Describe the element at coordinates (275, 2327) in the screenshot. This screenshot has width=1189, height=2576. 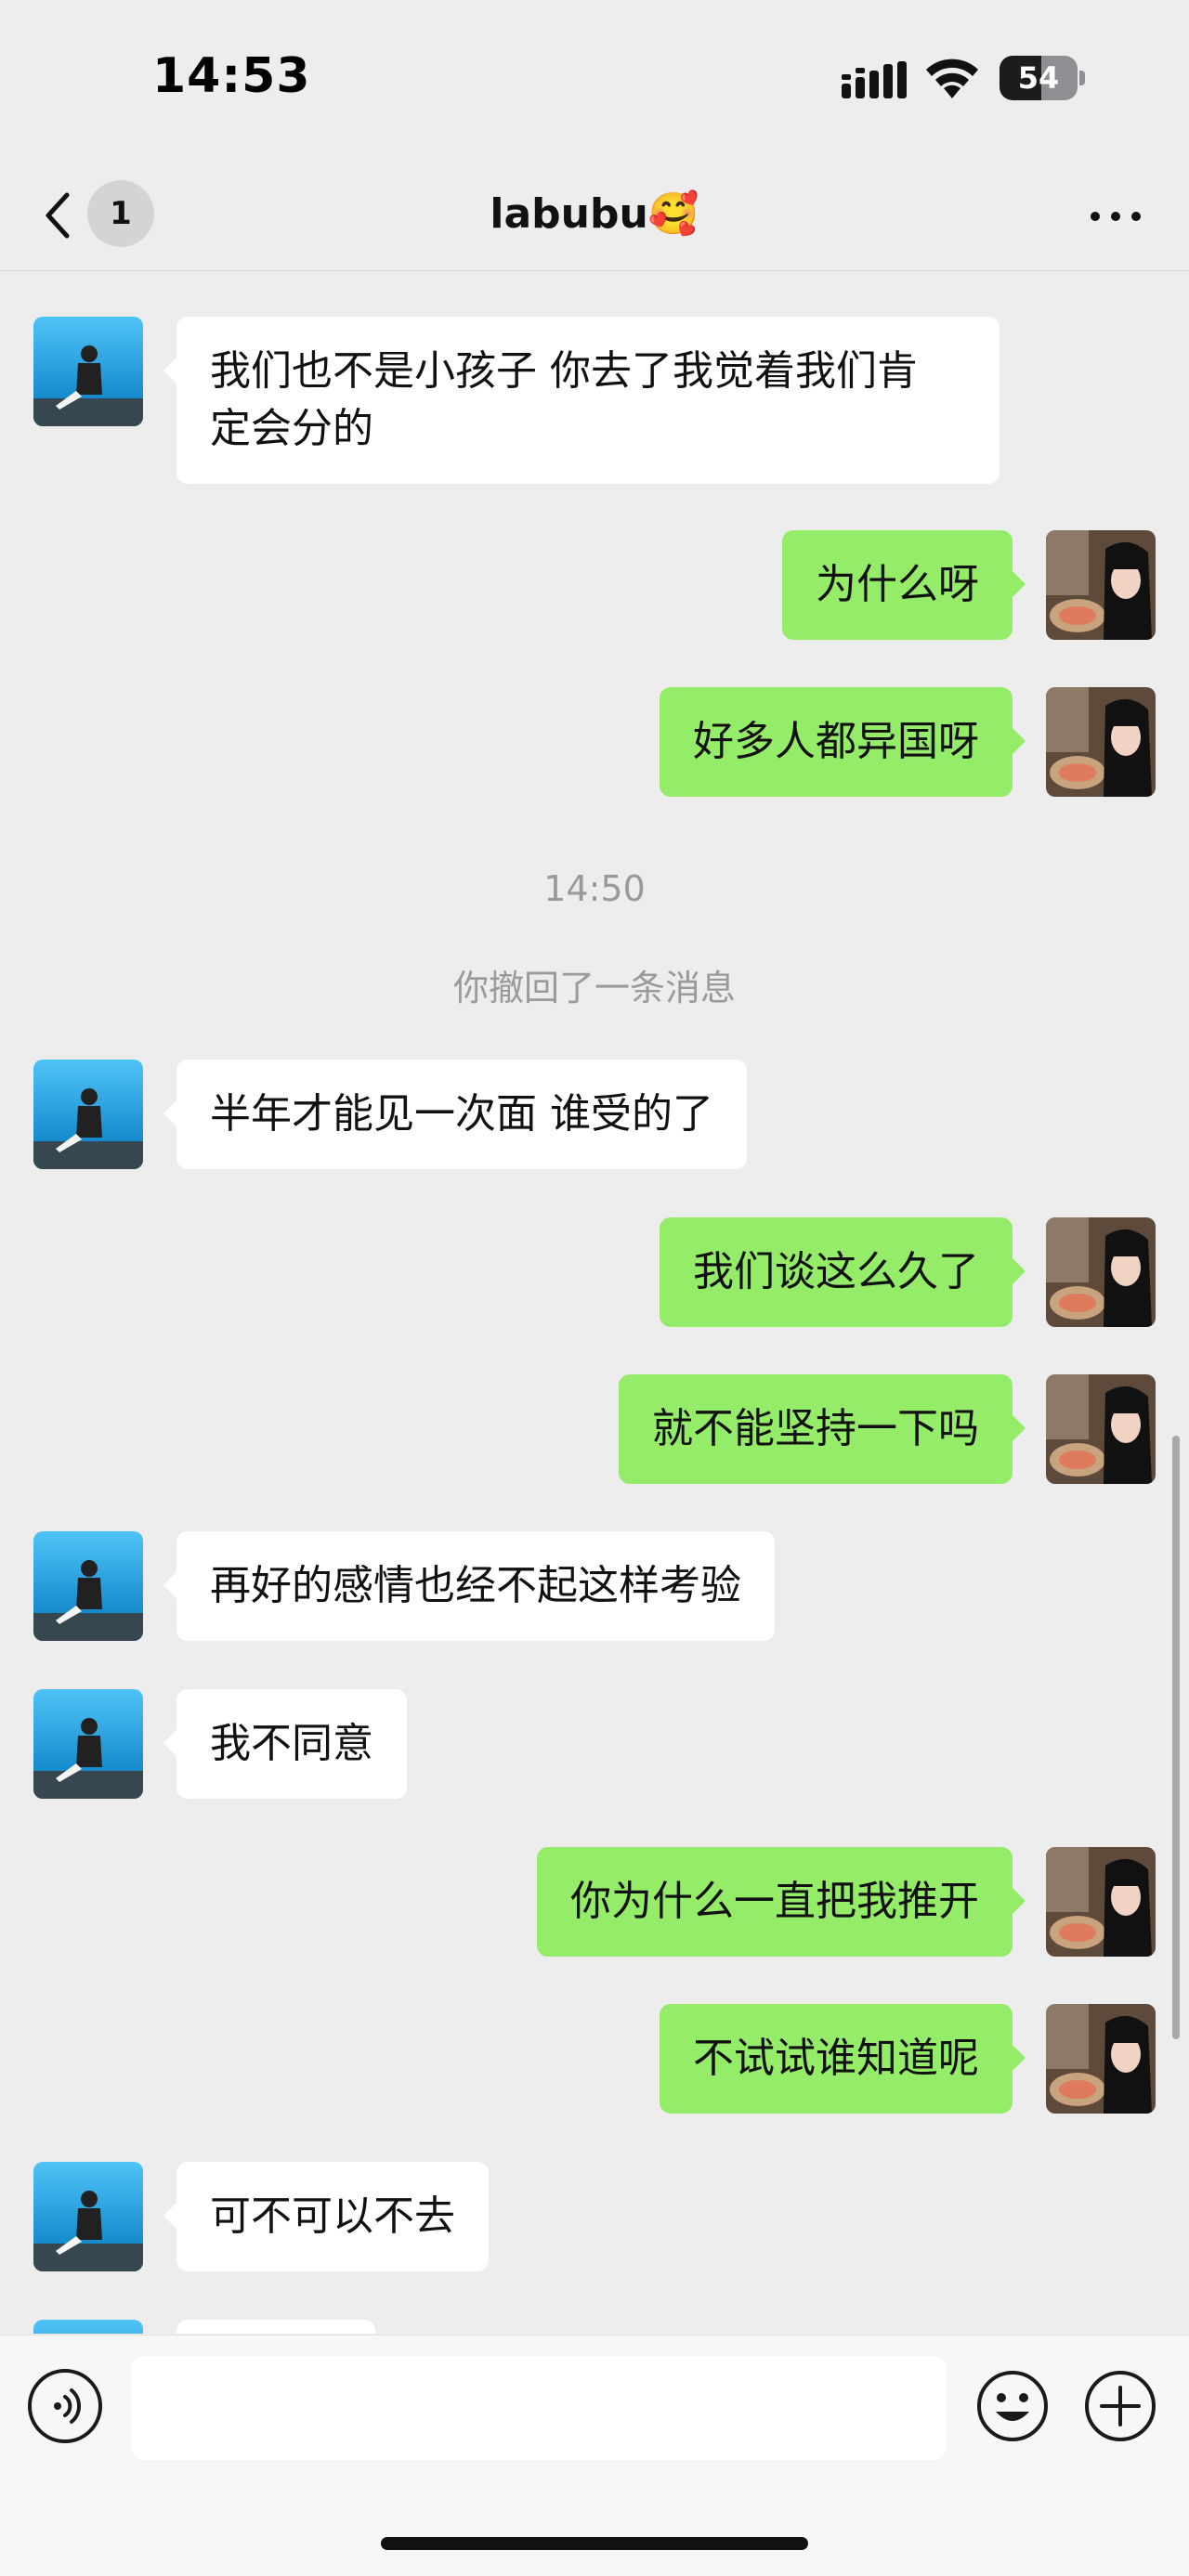
I see `message-bubble` at that location.